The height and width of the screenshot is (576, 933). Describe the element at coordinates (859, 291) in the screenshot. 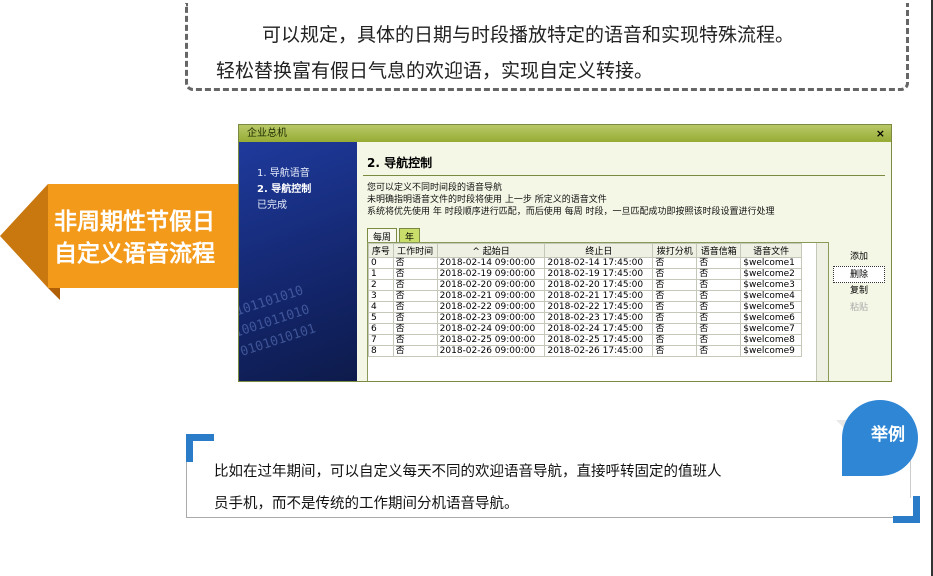

I see `copy-button: 复制` at that location.